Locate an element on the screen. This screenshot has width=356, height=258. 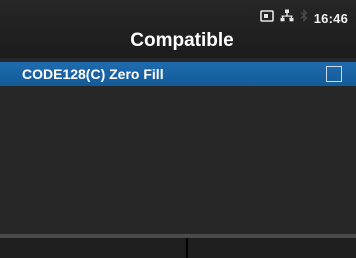
list-item-code128c-zero-fill: CODE128(C) Zero Fill is located at coordinates (178, 74).